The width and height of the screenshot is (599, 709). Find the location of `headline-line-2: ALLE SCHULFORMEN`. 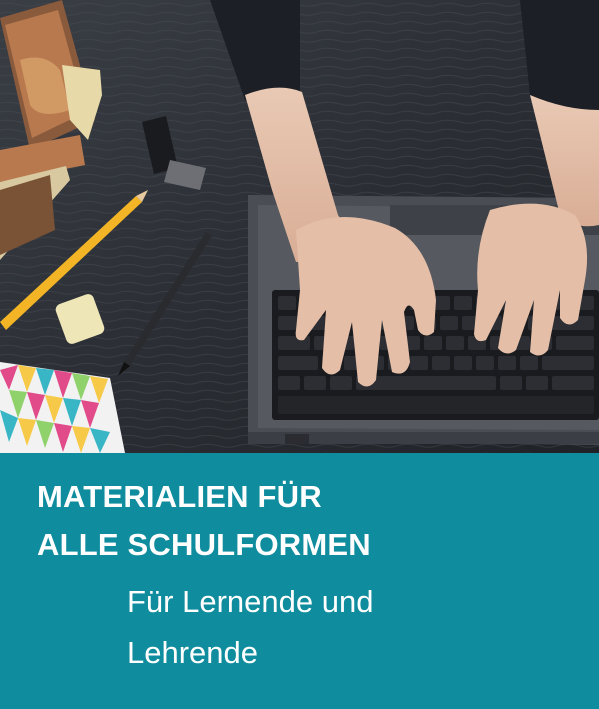

headline-line-2: ALLE SCHULFORMEN is located at coordinates (204, 544).